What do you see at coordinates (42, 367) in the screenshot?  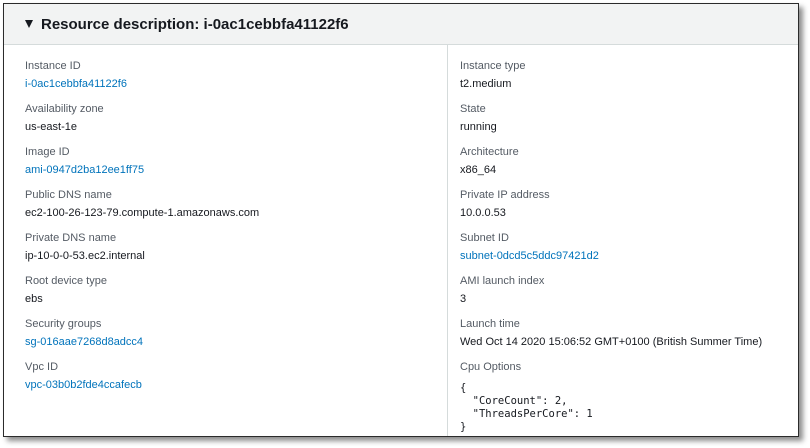 I see `vpc-id-label: Vpc ID` at bounding box center [42, 367].